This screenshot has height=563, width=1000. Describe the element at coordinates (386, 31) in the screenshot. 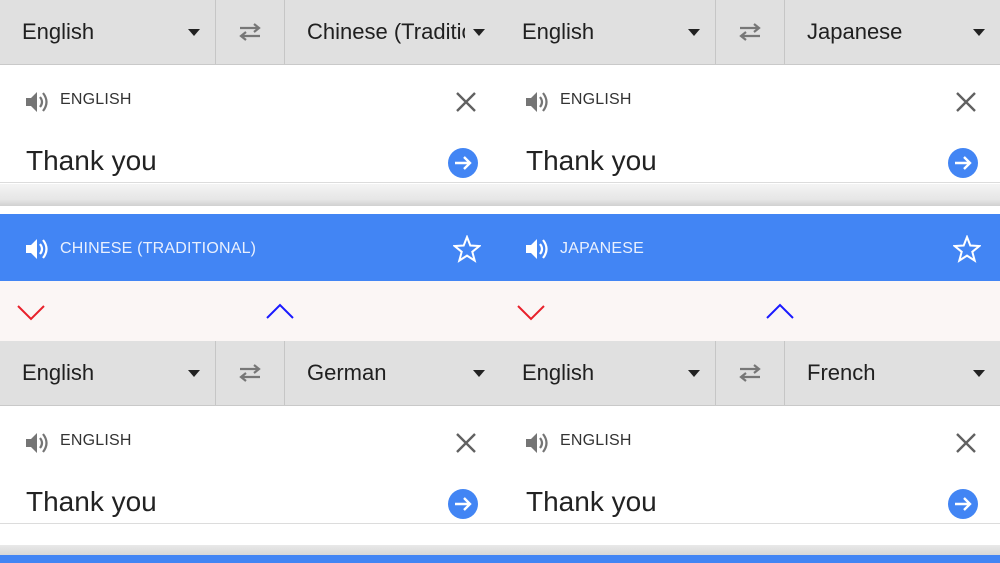

I see `target-language-label: Chinese (Traditional)` at that location.